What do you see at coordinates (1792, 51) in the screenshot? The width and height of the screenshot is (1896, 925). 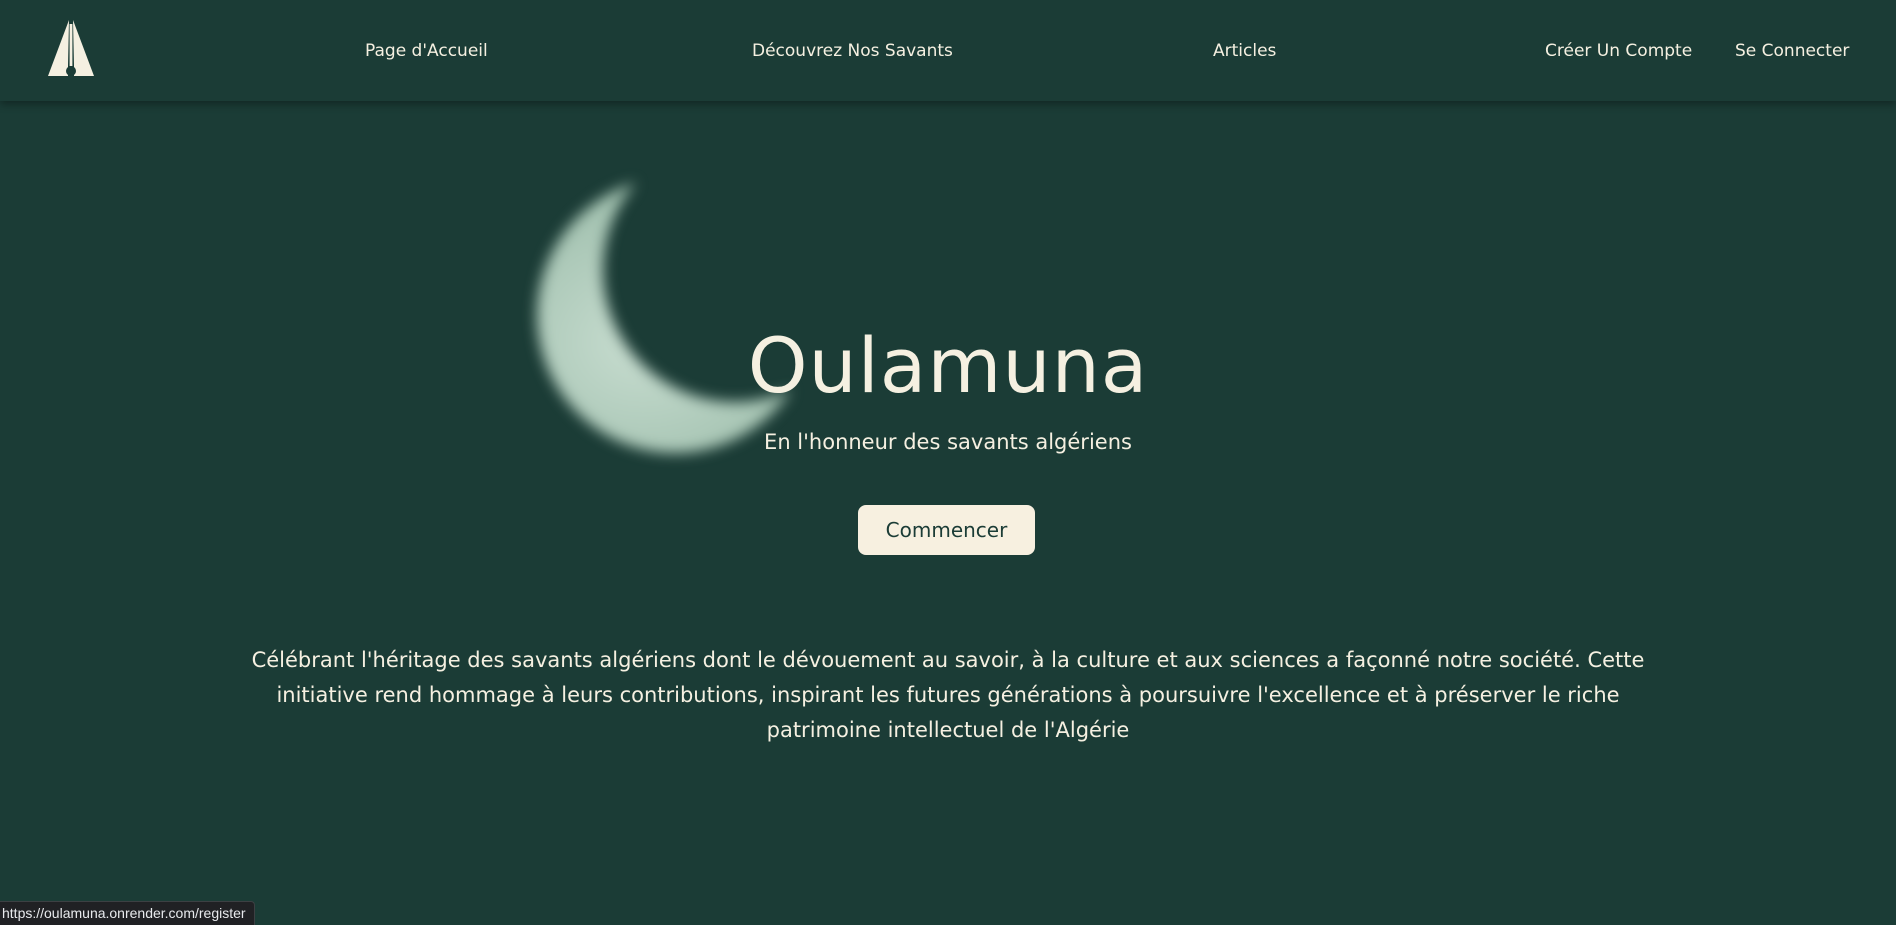 I see `nav-link-login: Se Connecter` at bounding box center [1792, 51].